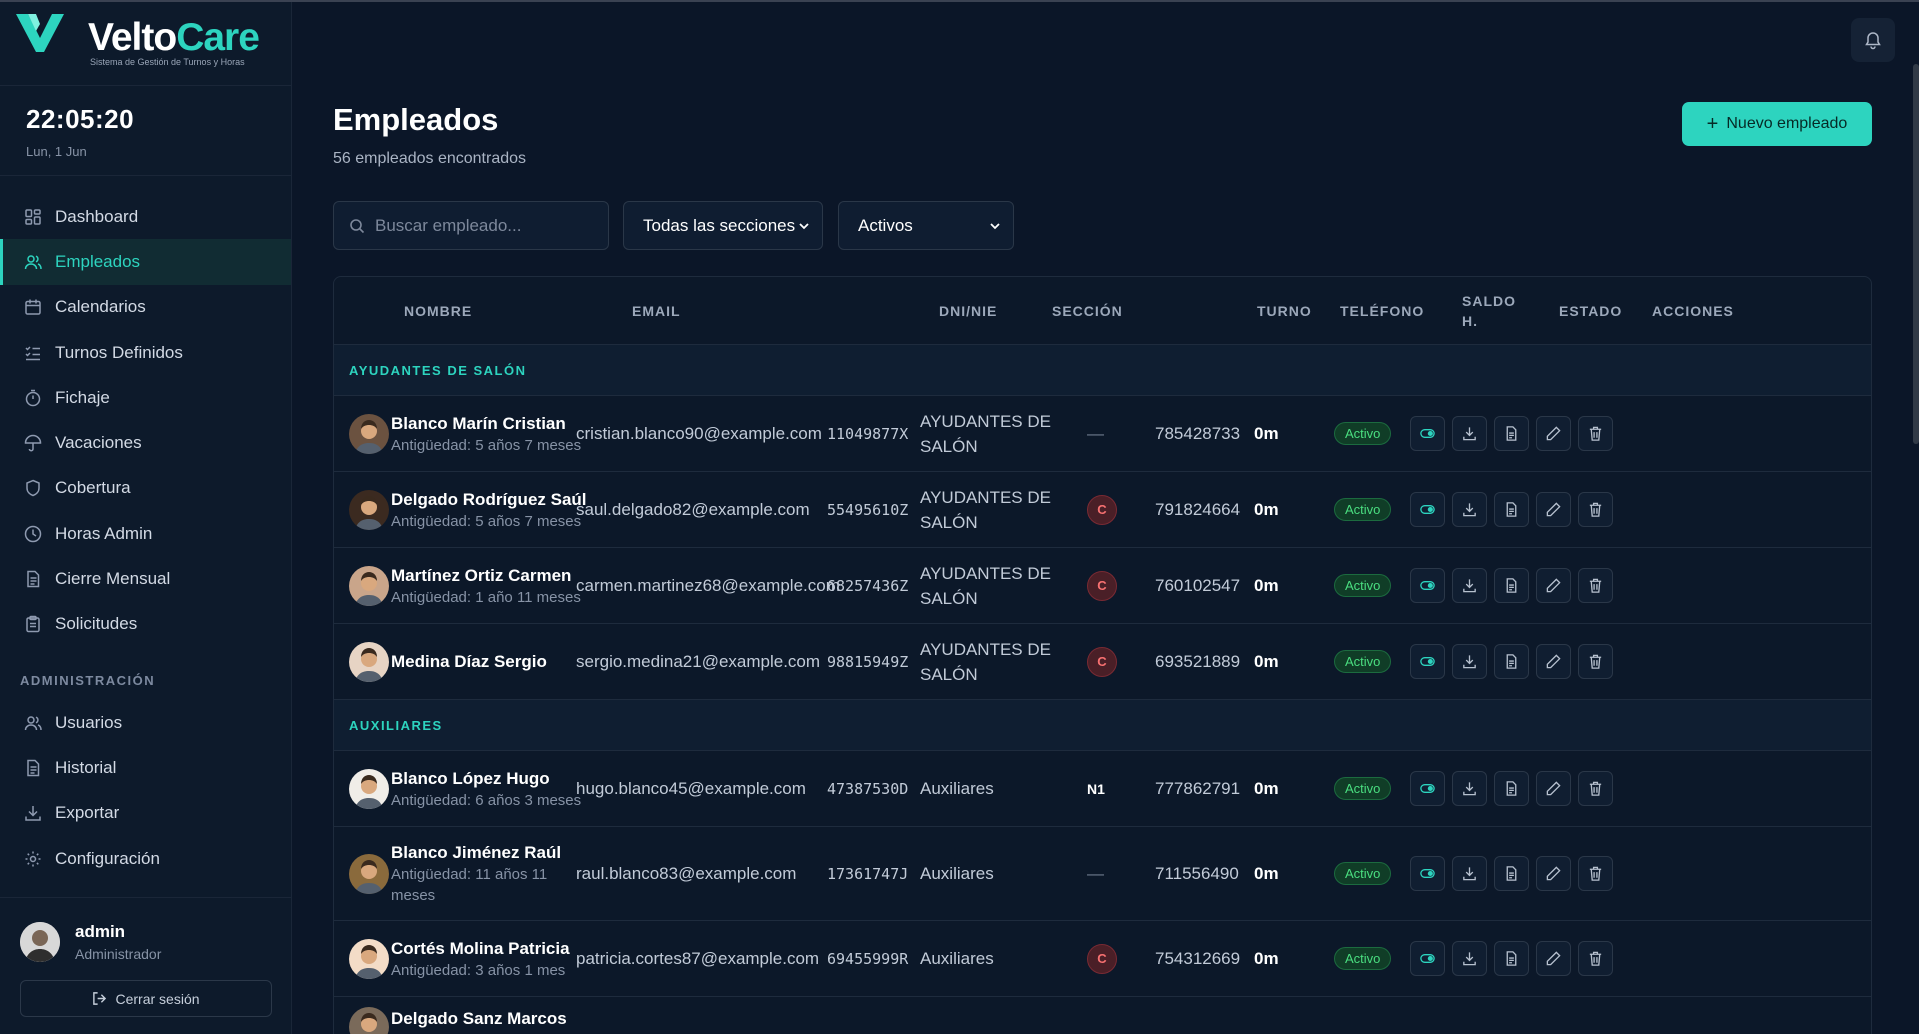 The image size is (1919, 1034). What do you see at coordinates (489, 499) in the screenshot?
I see `employee-name: Delgado Rodríguez Saúl` at bounding box center [489, 499].